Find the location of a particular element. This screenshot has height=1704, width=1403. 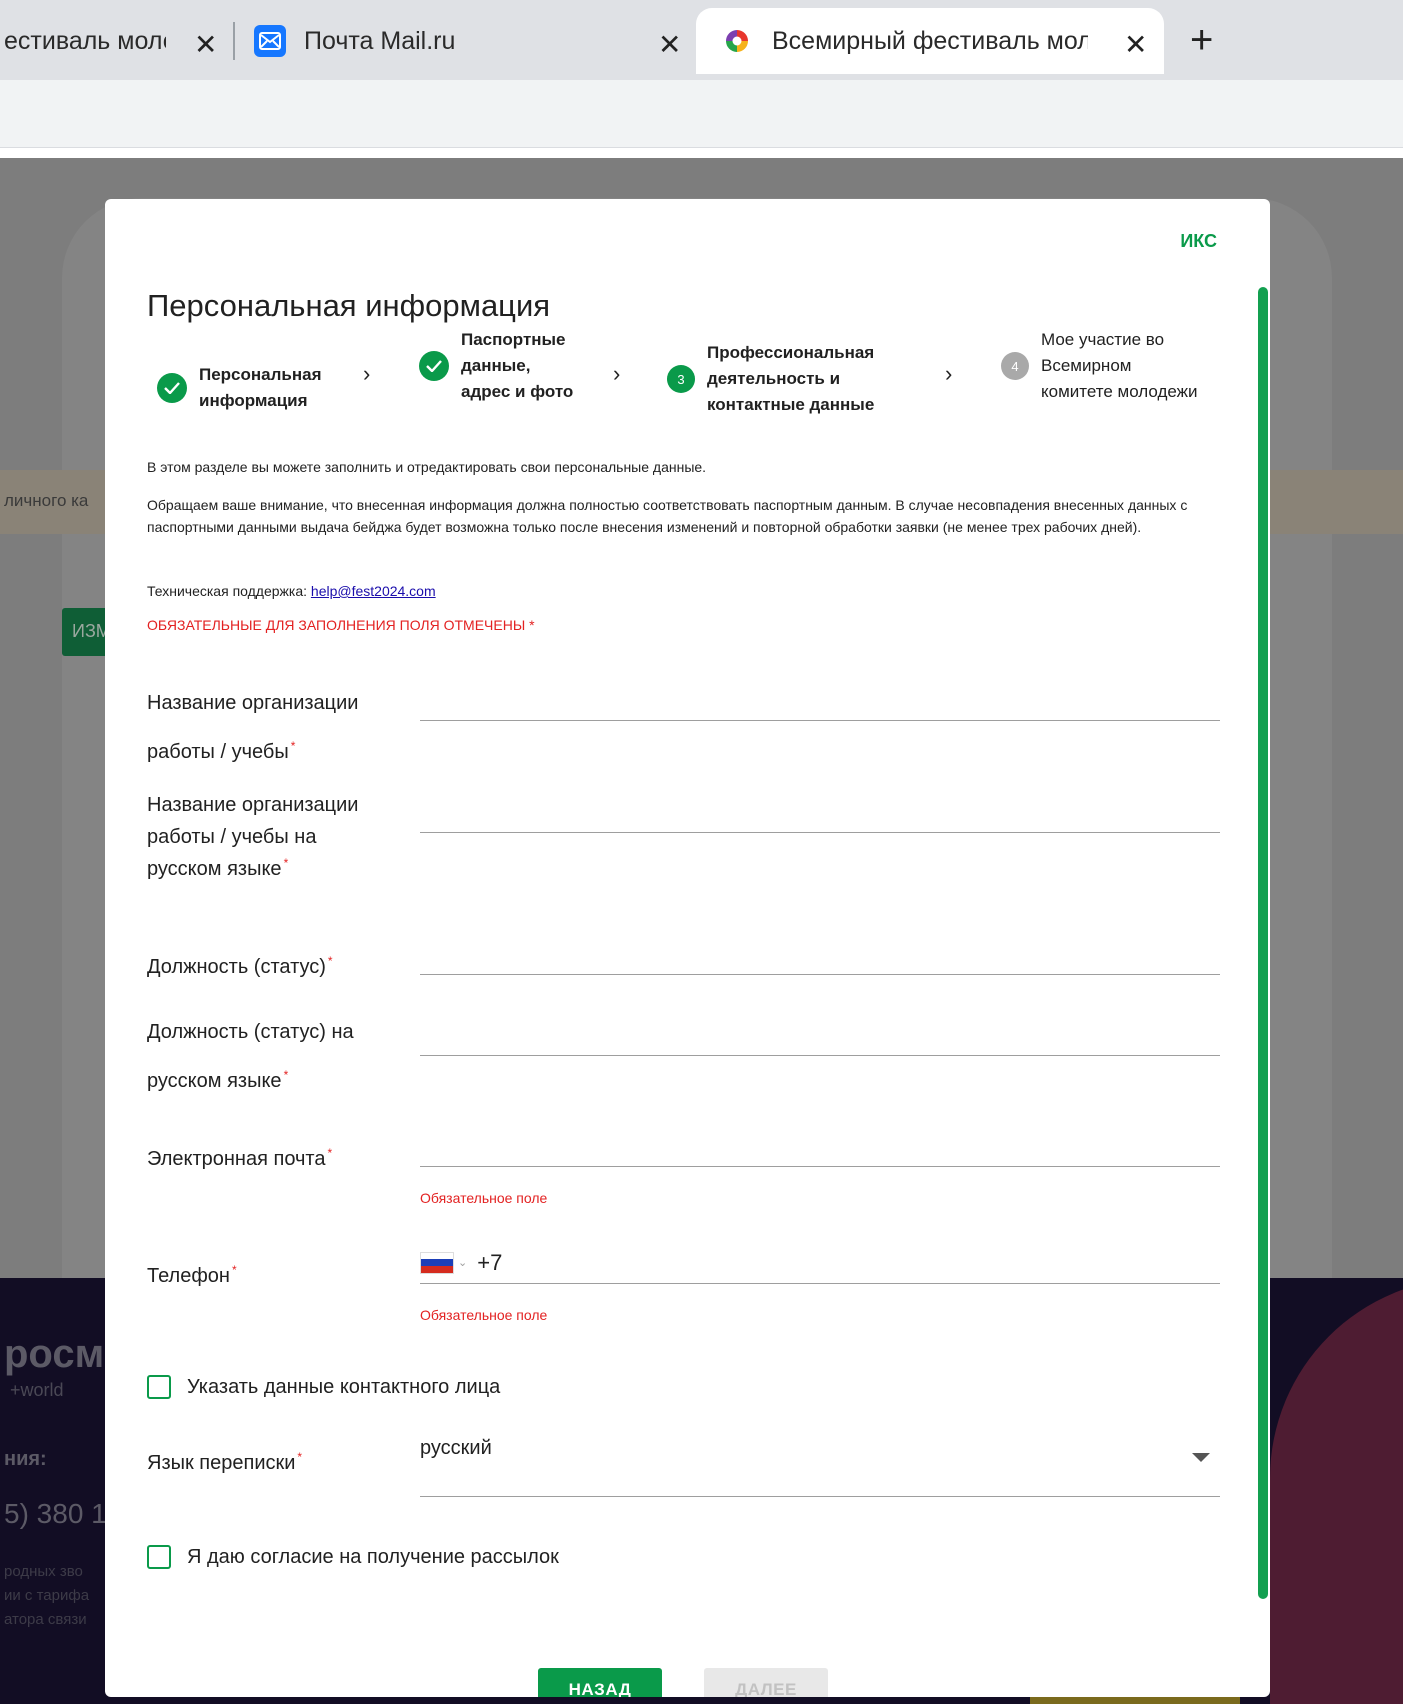

address-bar is located at coordinates (701, 114).